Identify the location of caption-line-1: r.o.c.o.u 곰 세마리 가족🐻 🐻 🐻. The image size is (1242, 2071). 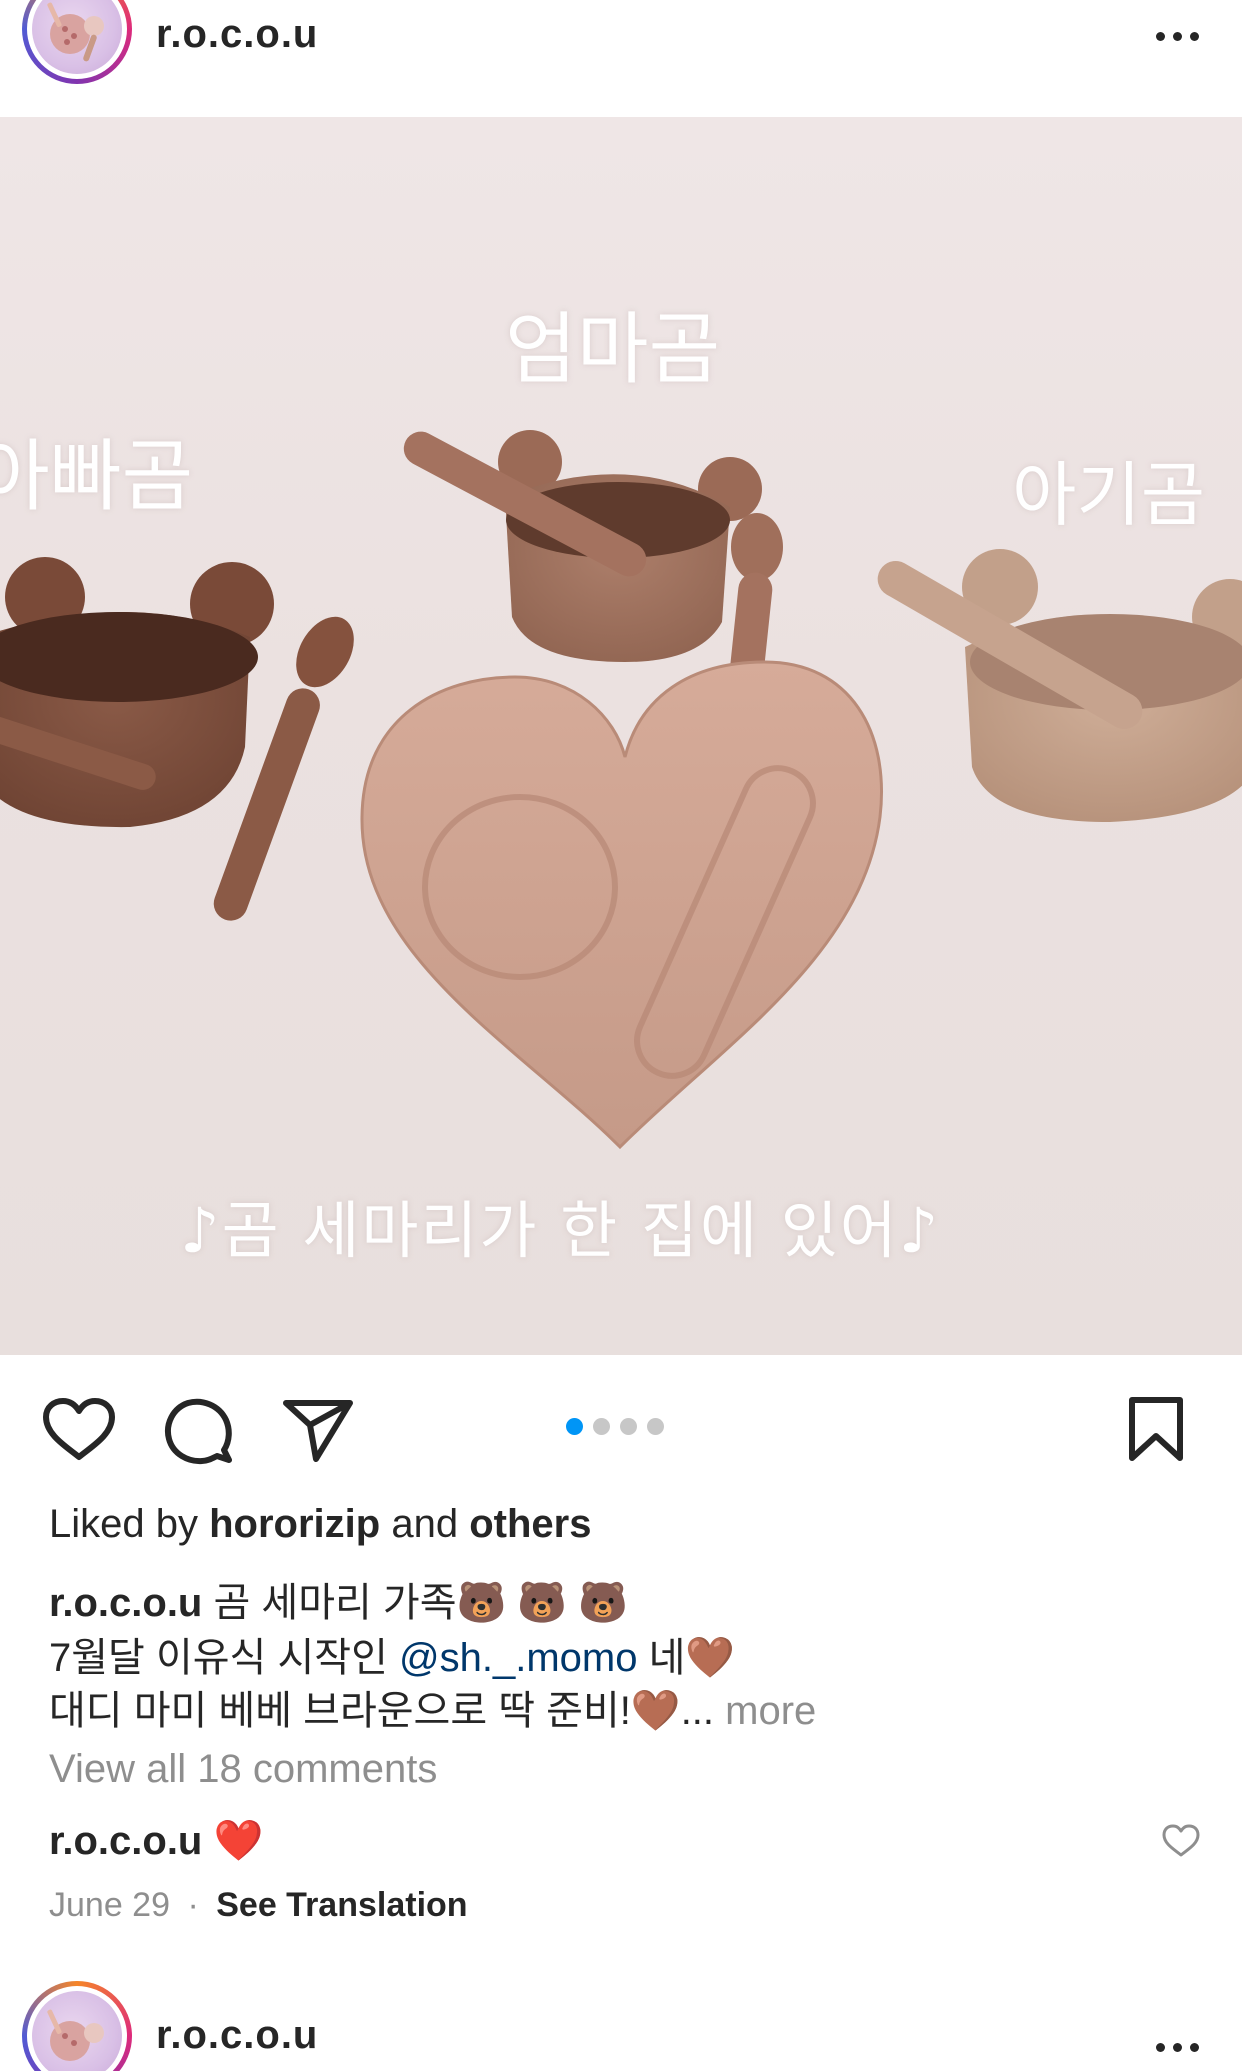
(338, 1599).